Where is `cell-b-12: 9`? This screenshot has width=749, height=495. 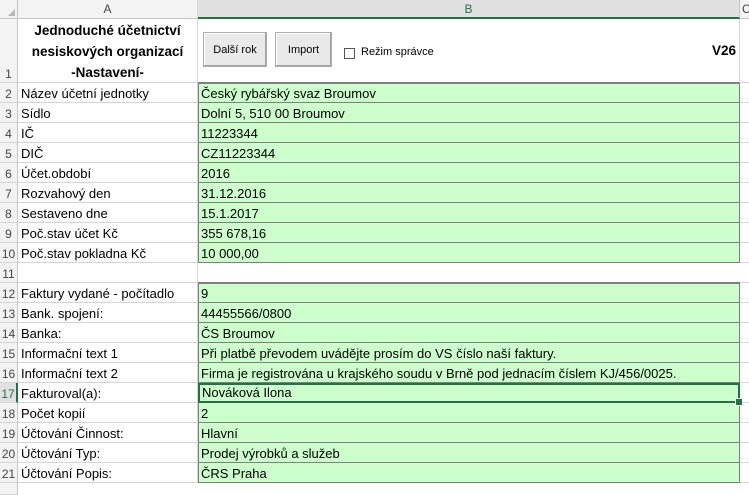 cell-b-12: 9 is located at coordinates (469, 293).